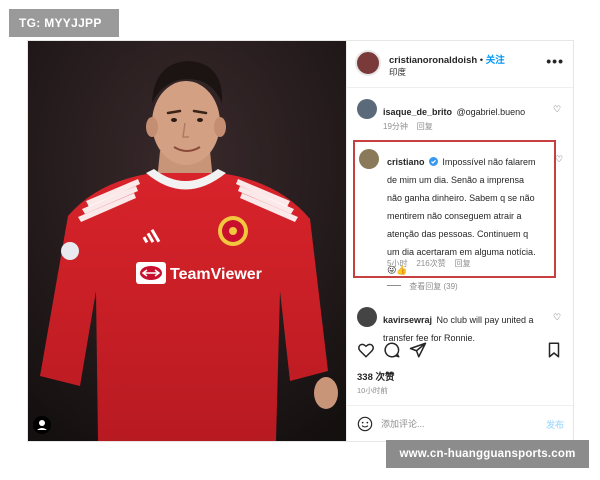 The width and height of the screenshot is (600, 480). Describe the element at coordinates (392, 350) in the screenshot. I see `comment-icon` at that location.